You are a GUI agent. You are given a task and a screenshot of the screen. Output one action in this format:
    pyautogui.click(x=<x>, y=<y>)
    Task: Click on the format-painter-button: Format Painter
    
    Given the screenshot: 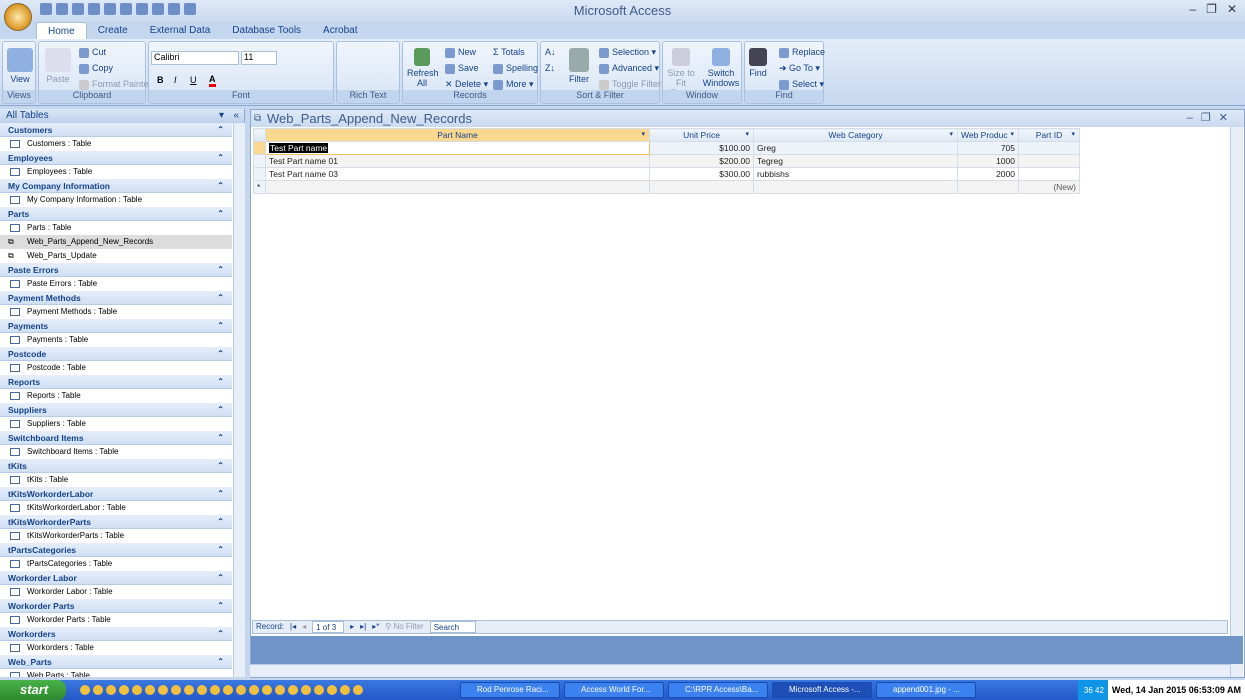 What is the action you would take?
    pyautogui.click(x=115, y=84)
    